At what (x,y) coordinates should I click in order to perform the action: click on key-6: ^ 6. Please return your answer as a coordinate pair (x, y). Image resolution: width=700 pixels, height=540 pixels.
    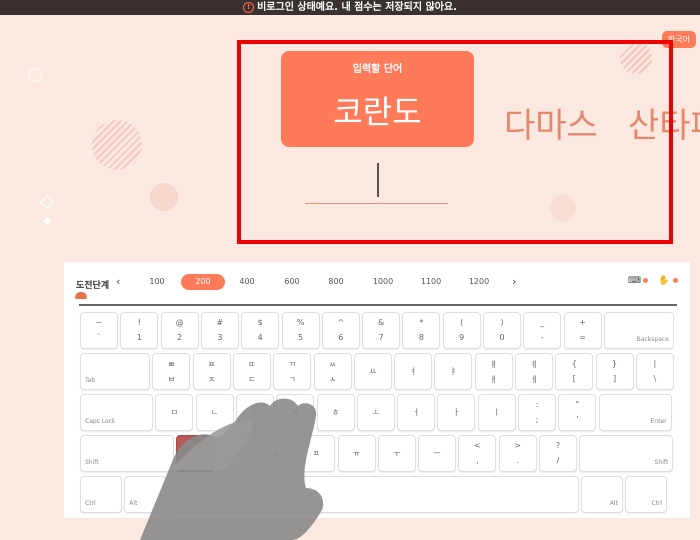
    Looking at the image, I should click on (340, 330).